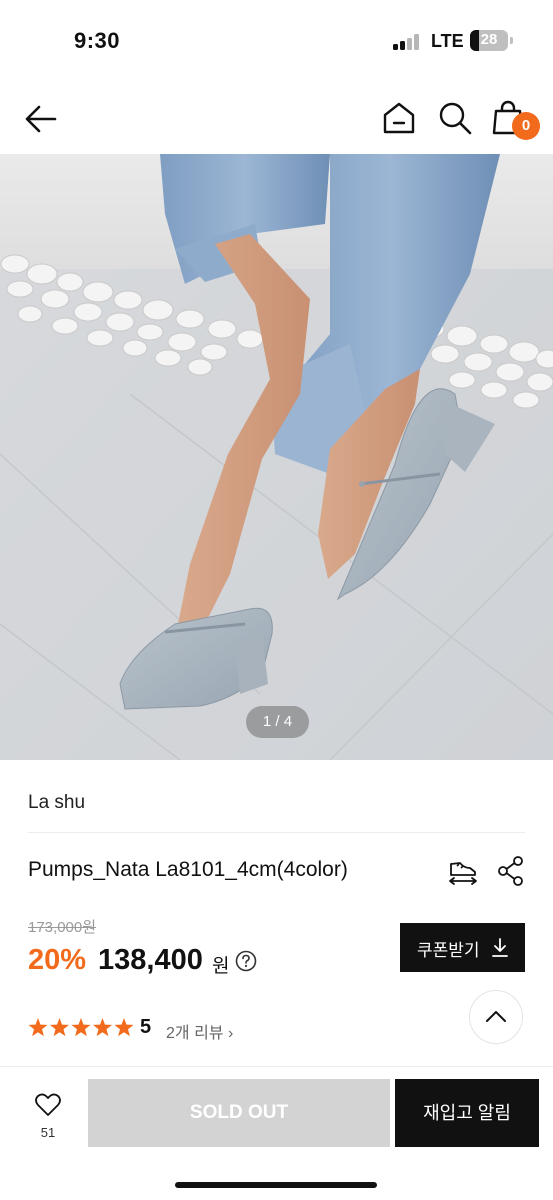  What do you see at coordinates (277, 722) in the screenshot?
I see `image-counter: 1 / 4` at bounding box center [277, 722].